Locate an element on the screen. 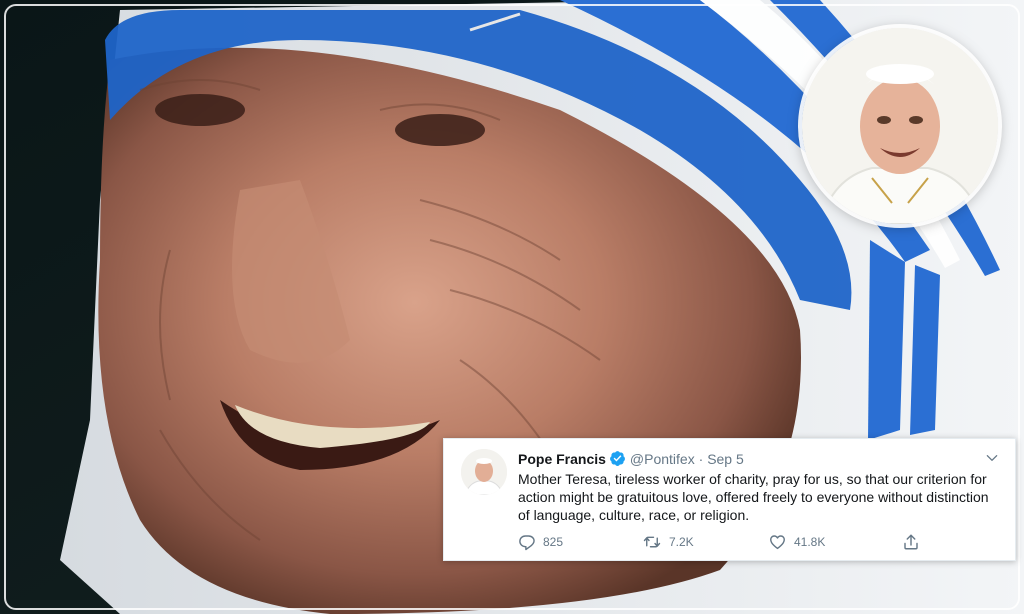  display-name: Pope Francis is located at coordinates (562, 459).